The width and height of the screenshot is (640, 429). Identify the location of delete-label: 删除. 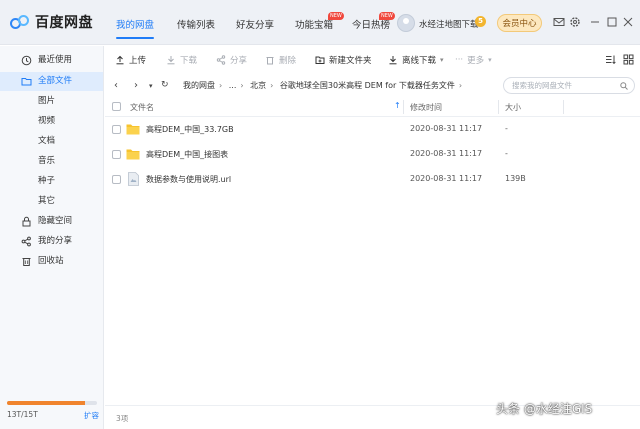
(288, 61).